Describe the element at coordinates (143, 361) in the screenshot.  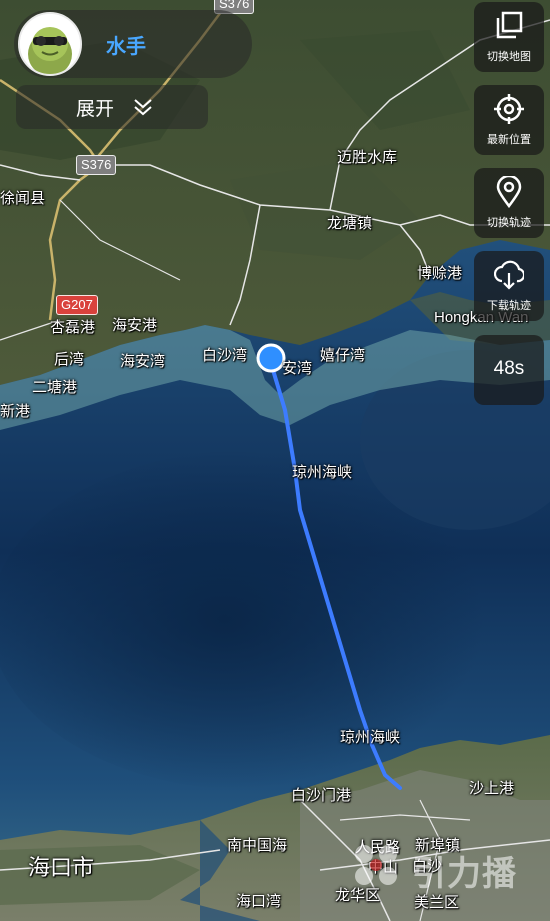
I see `map-label: 海安湾` at that location.